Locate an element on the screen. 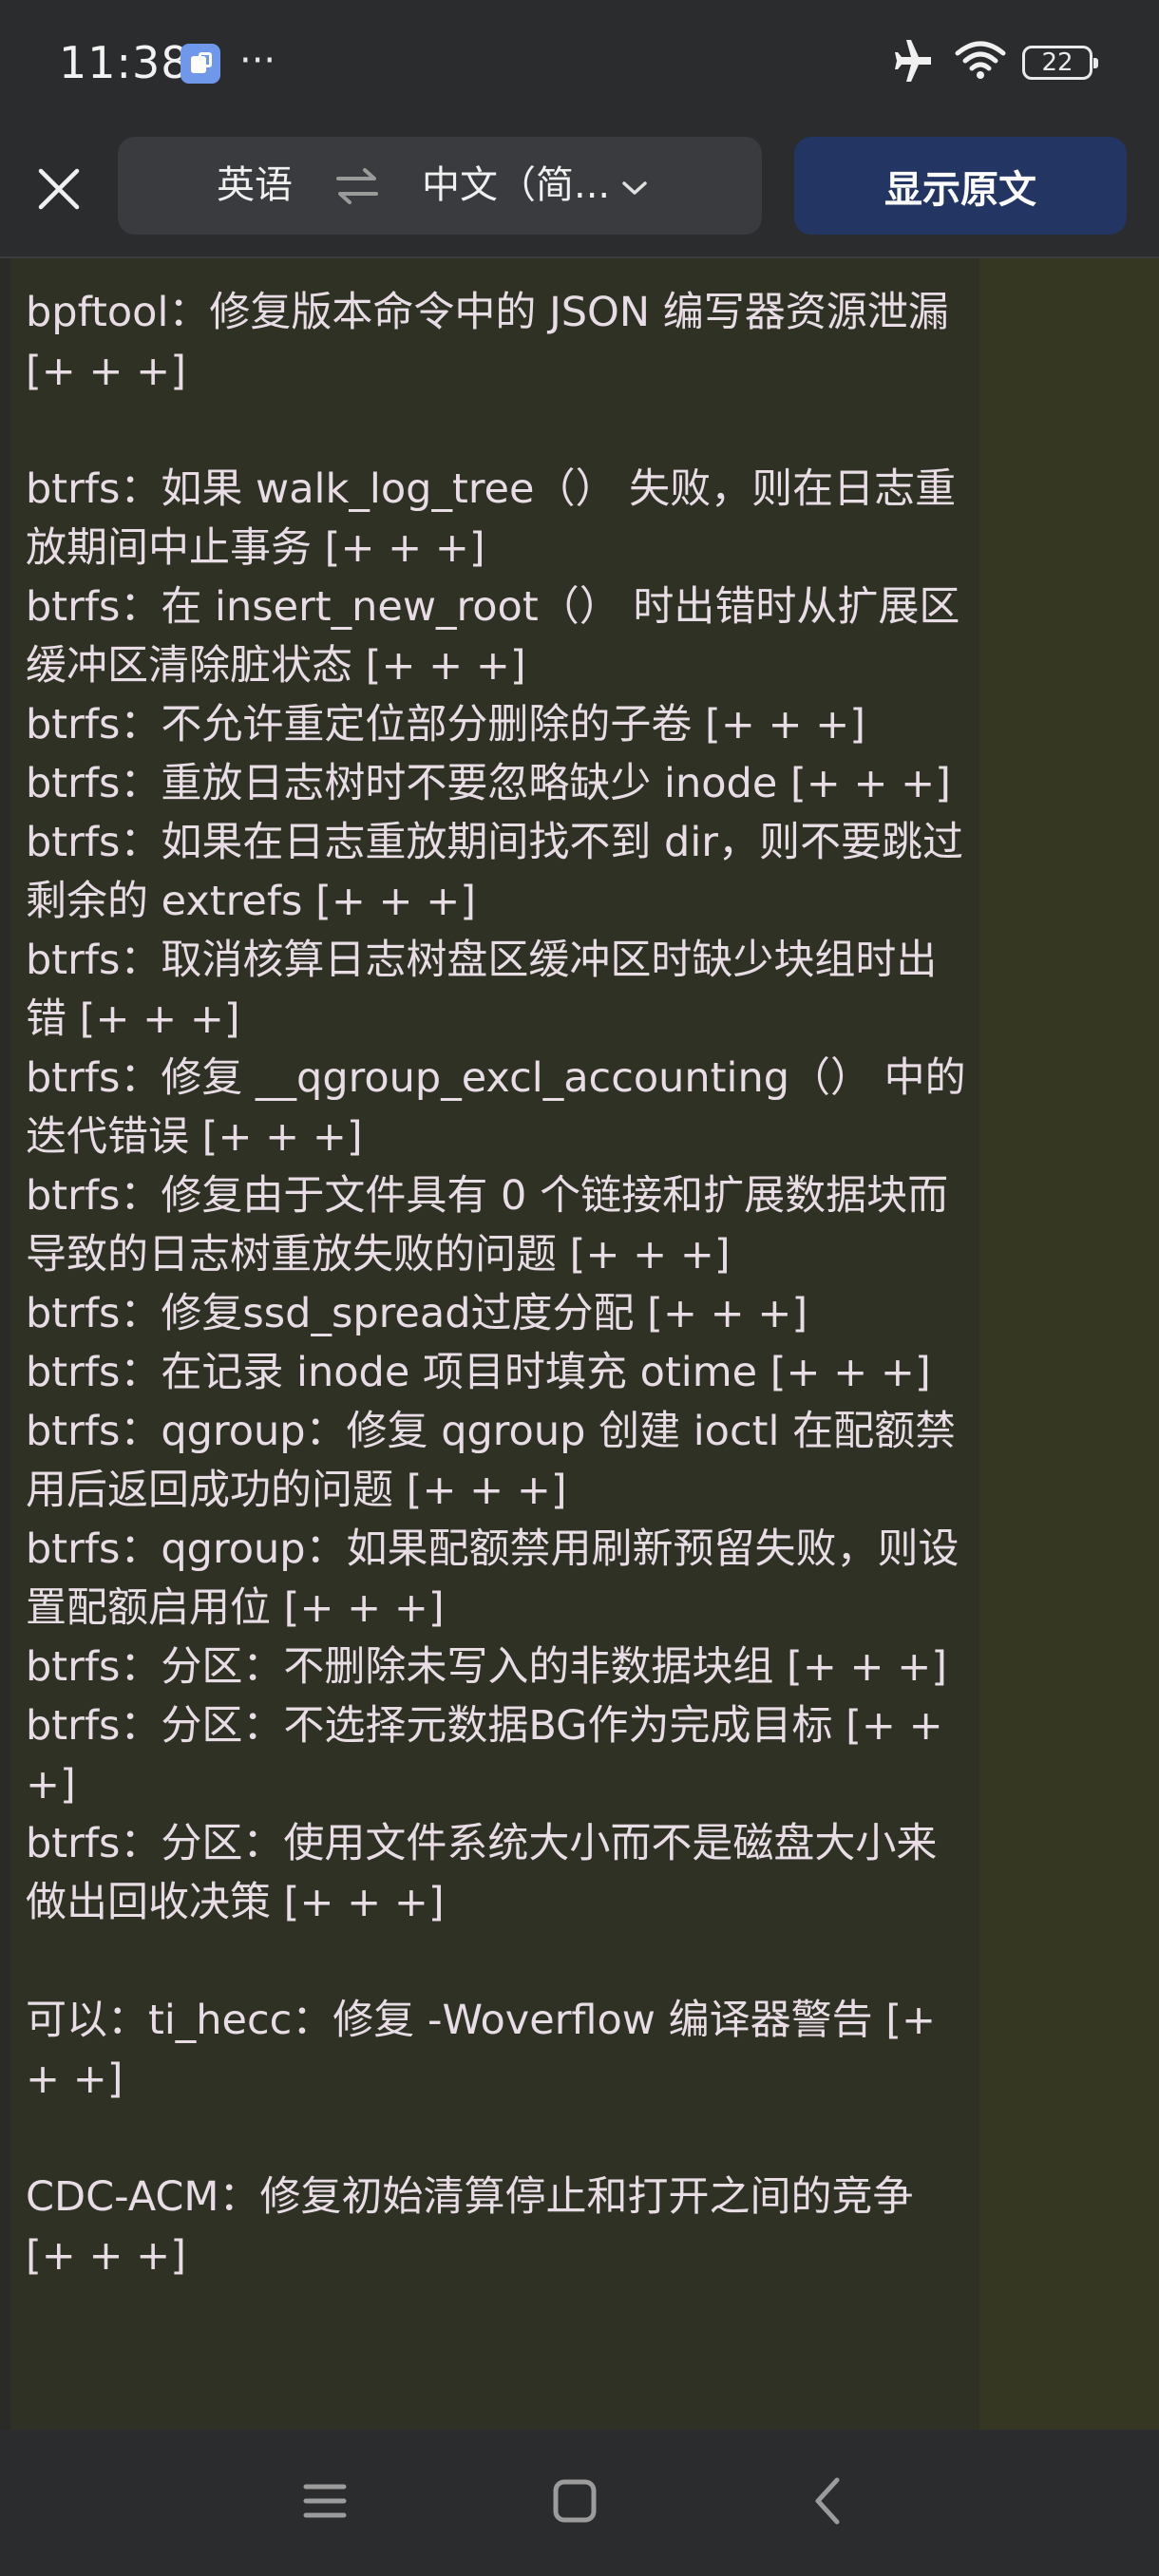 Image resolution: width=1159 pixels, height=2576 pixels. list-item: bpftool：修复版本命令中的 JSON 编写器资源泄漏 [+ + +] is located at coordinates (487, 342).